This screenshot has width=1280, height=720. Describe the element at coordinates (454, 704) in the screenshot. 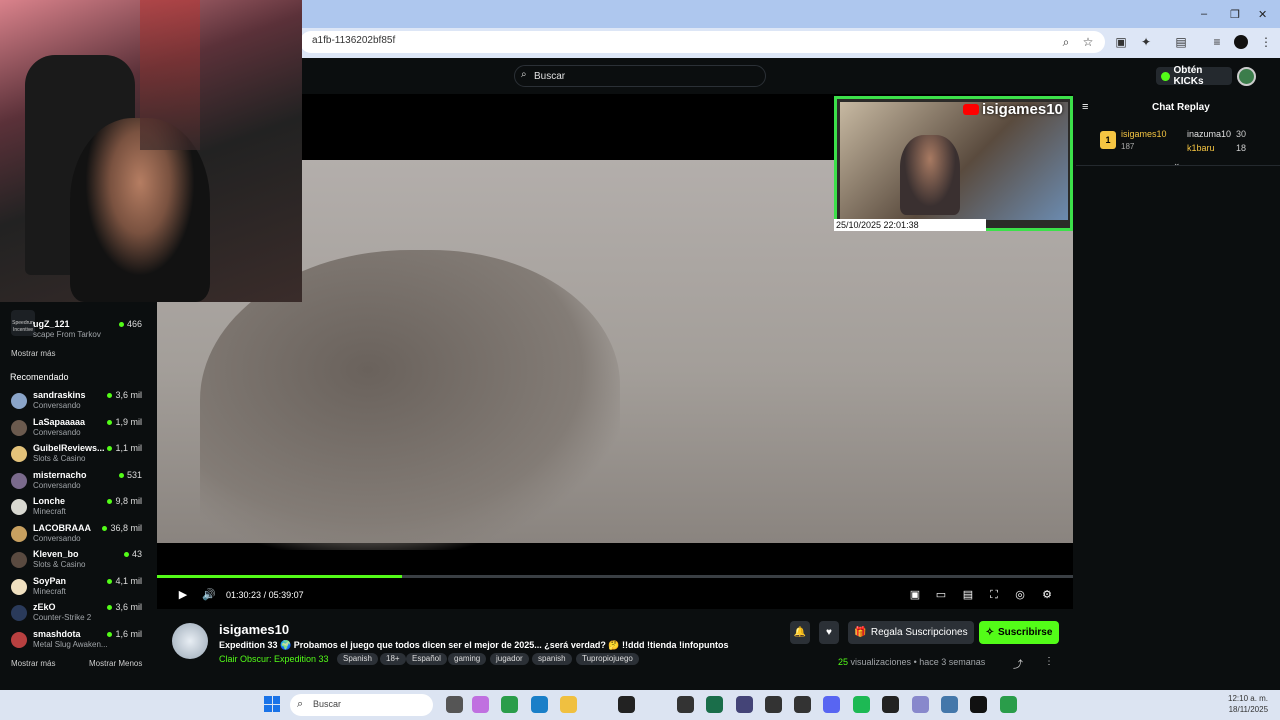

I see `files-icon` at that location.